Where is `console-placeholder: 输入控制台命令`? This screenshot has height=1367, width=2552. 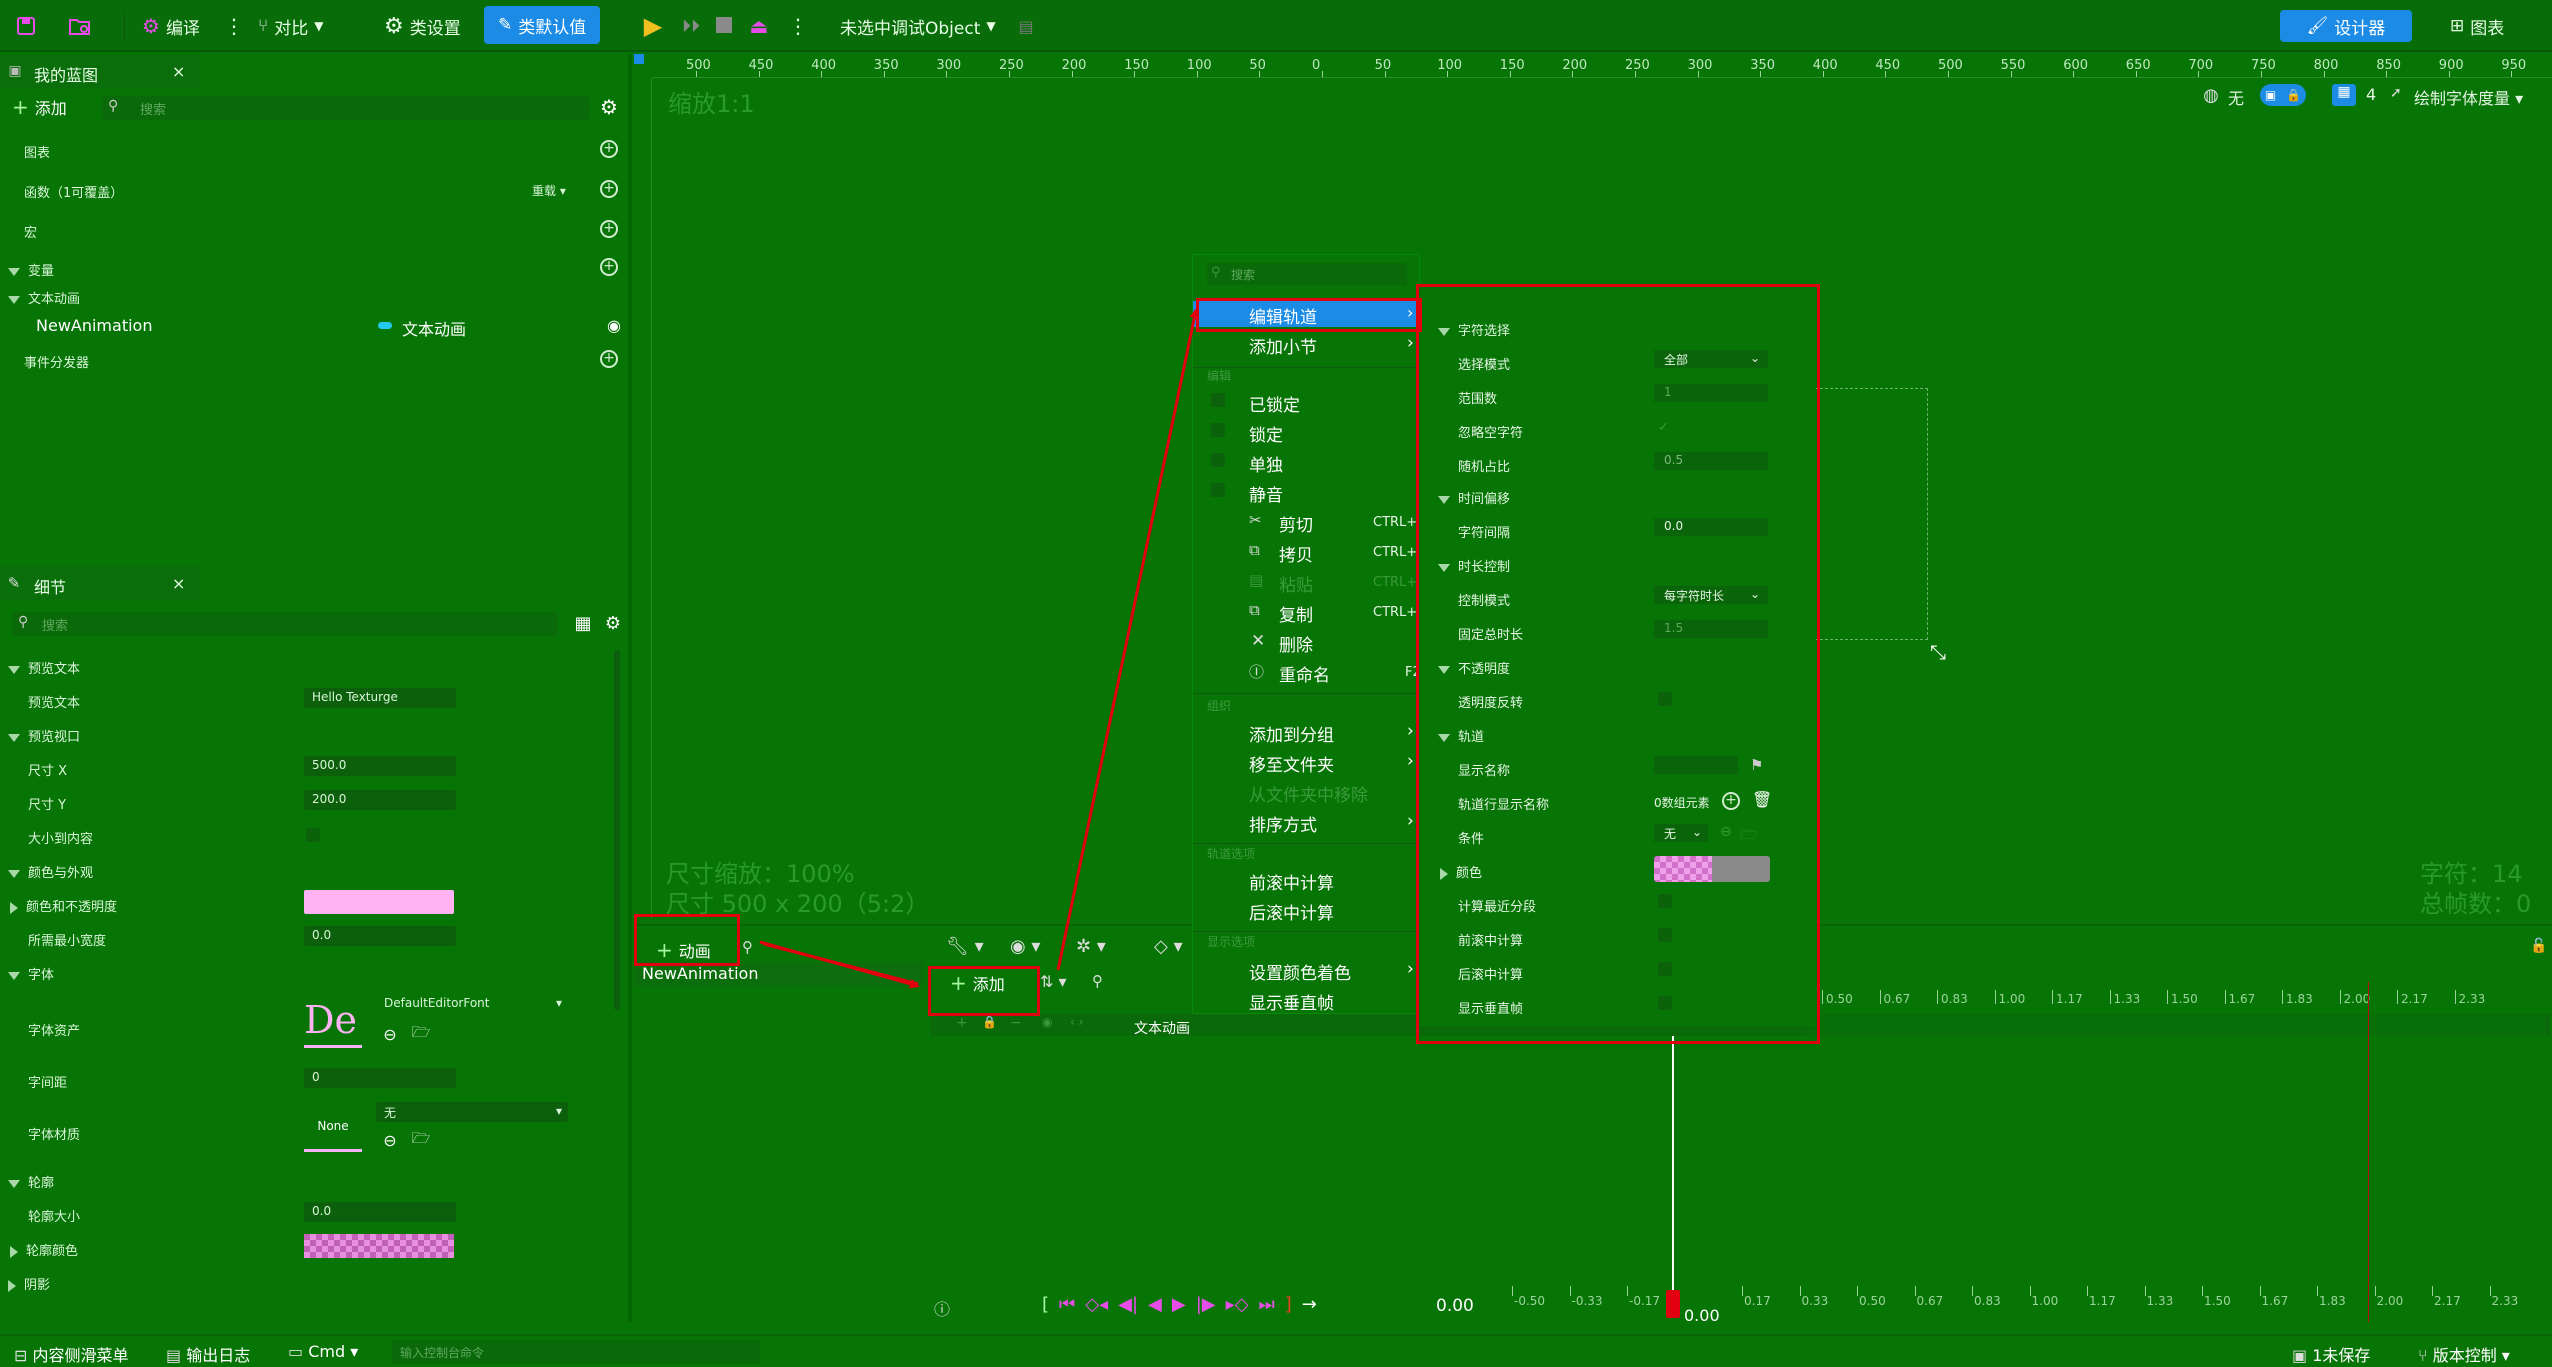
console-placeholder: 输入控制台命令 is located at coordinates (442, 1353).